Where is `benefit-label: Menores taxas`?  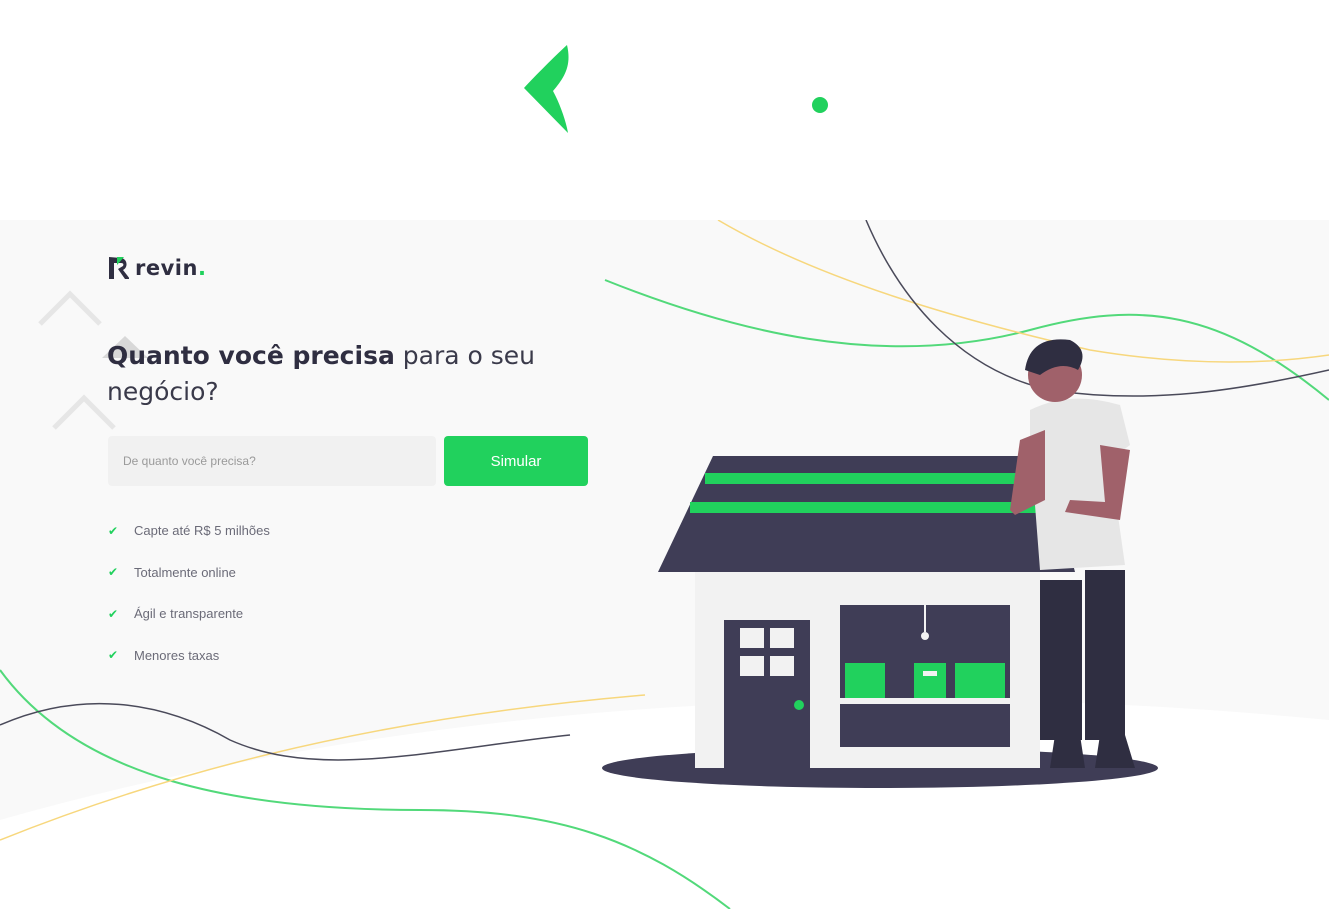 benefit-label: Menores taxas is located at coordinates (177, 655).